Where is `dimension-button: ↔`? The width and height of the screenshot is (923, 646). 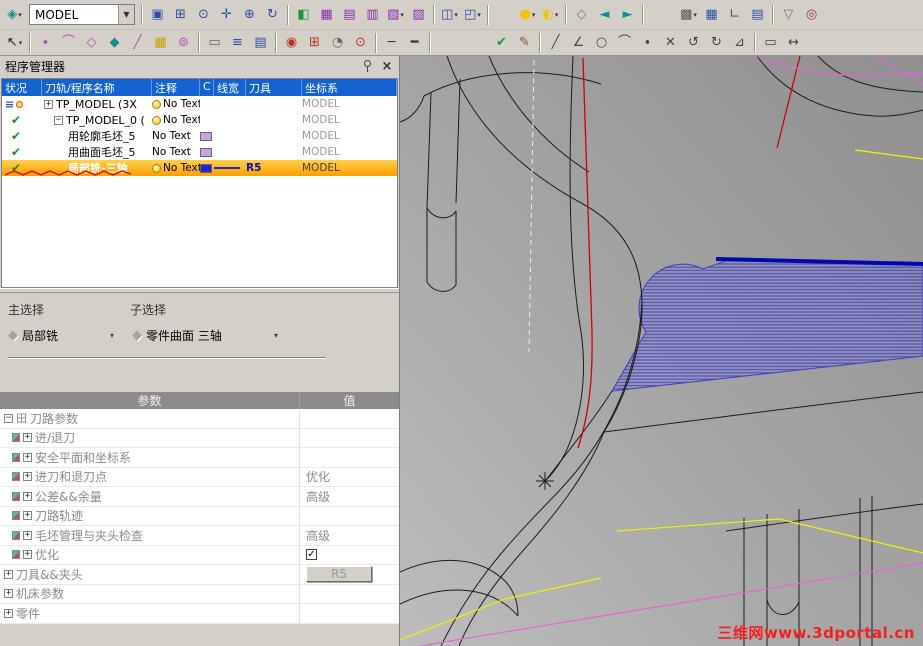 dimension-button: ↔ is located at coordinates (793, 42).